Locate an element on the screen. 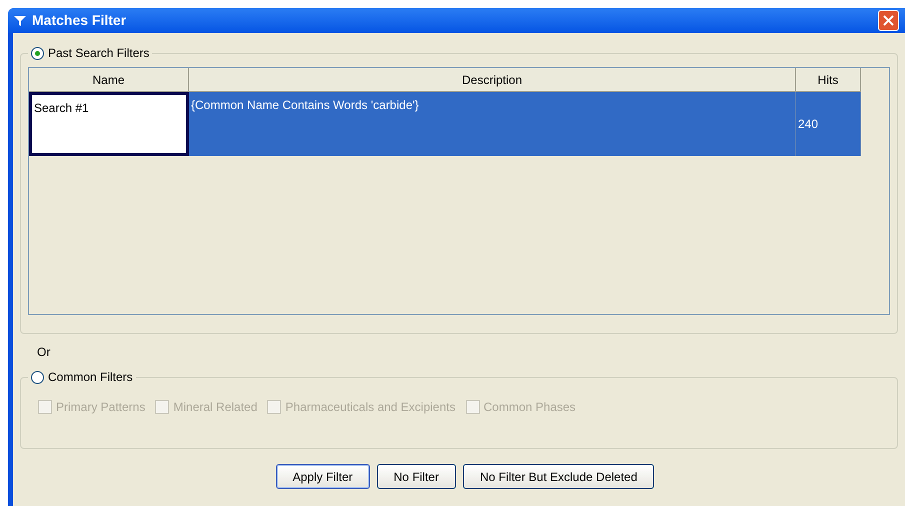  dialog-button: No Filter is located at coordinates (416, 476).